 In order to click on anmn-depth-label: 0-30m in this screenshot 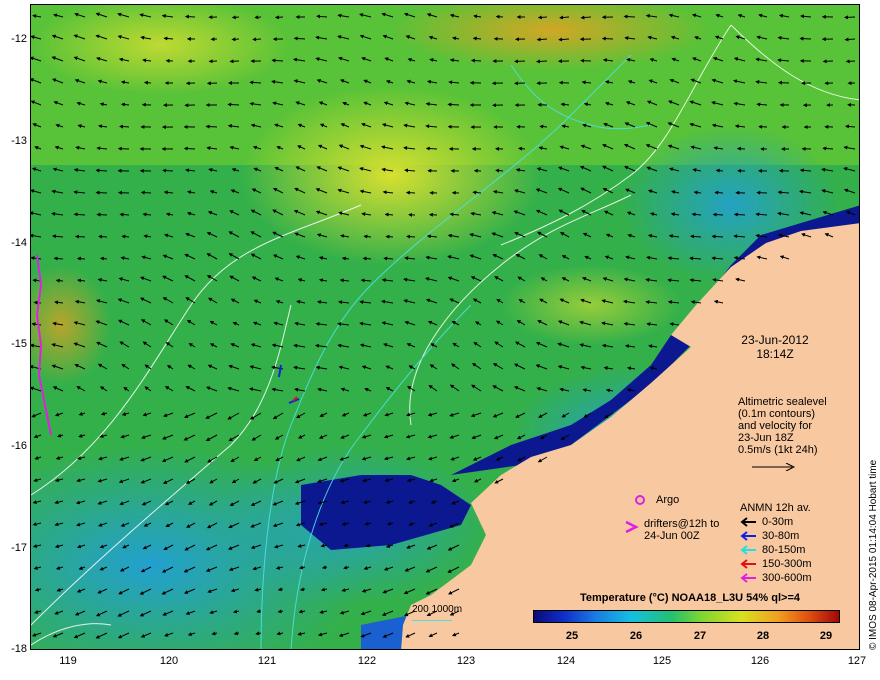, I will do `click(778, 522)`.